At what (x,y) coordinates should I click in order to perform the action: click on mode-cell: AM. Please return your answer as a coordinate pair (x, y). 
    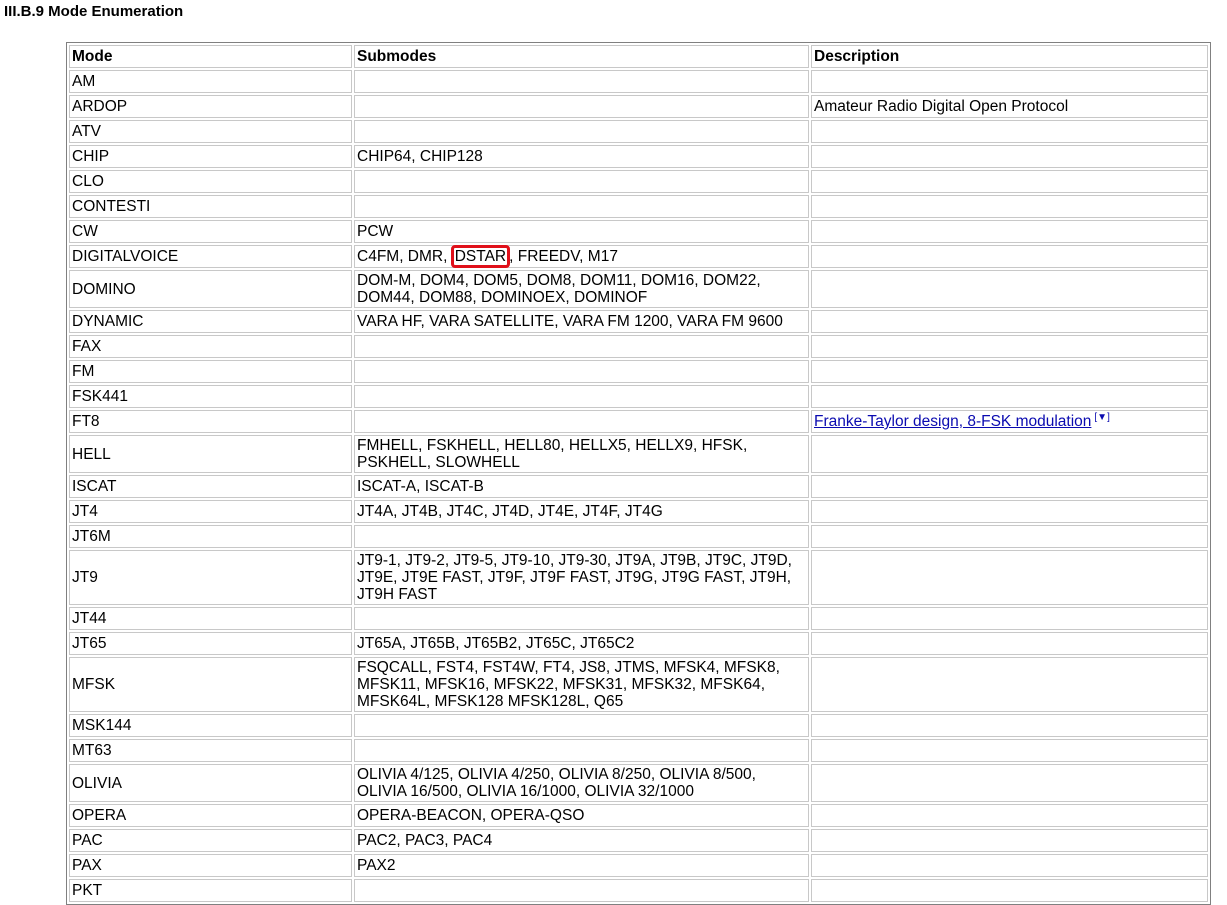
    Looking at the image, I should click on (210, 81).